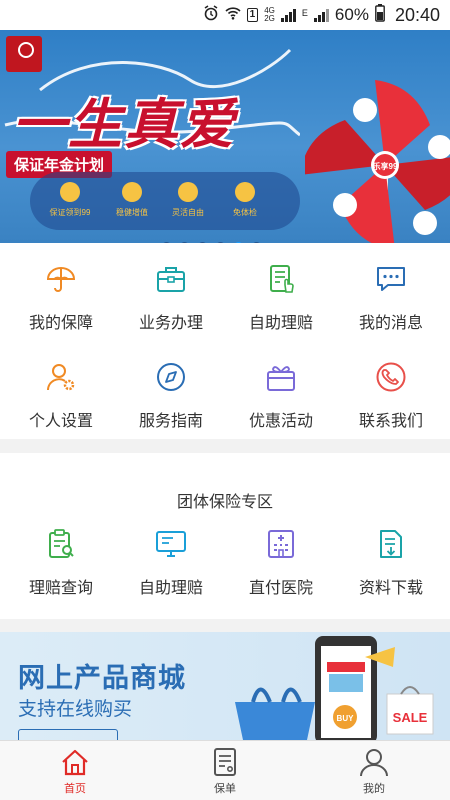 This screenshot has height=800, width=450. Describe the element at coordinates (170, 588) in the screenshot. I see `group-label: 自助理赔` at that location.